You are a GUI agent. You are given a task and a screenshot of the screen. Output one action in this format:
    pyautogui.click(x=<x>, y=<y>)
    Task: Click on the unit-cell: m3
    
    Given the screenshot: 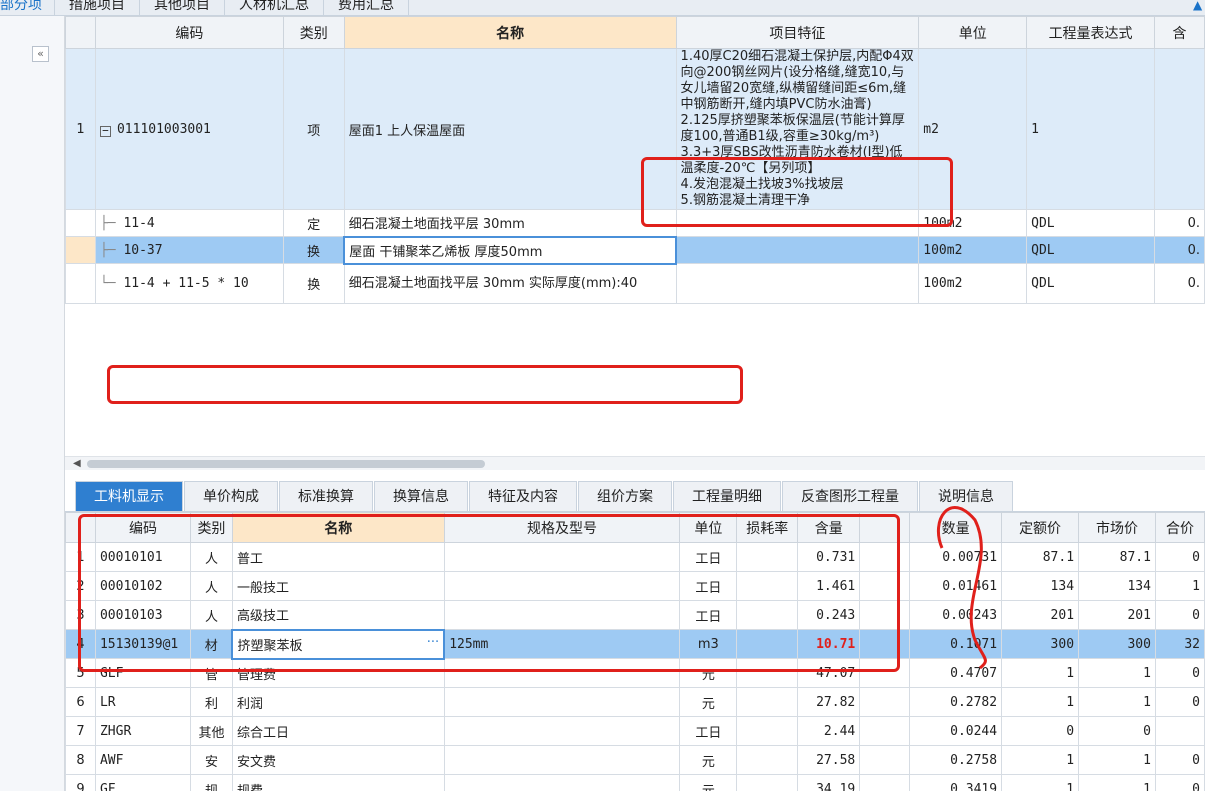 What is the action you would take?
    pyautogui.click(x=708, y=644)
    